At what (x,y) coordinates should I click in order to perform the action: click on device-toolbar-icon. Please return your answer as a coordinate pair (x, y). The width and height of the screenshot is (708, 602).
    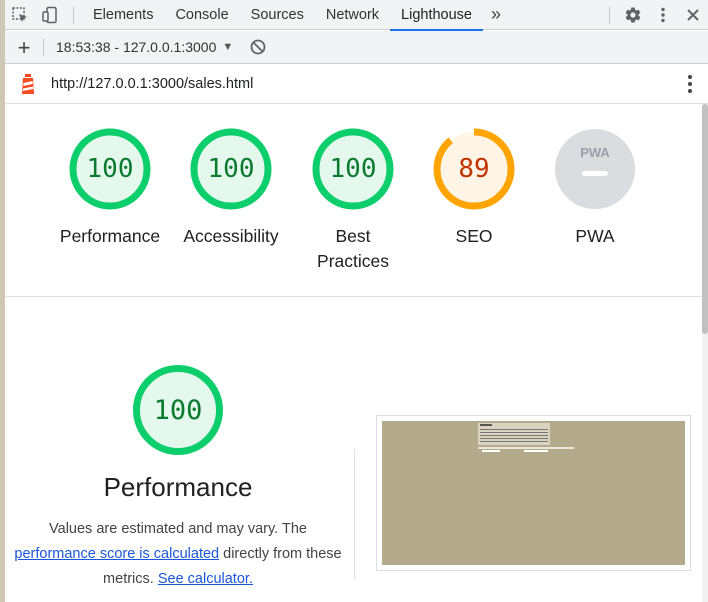
    Looking at the image, I should click on (50, 15).